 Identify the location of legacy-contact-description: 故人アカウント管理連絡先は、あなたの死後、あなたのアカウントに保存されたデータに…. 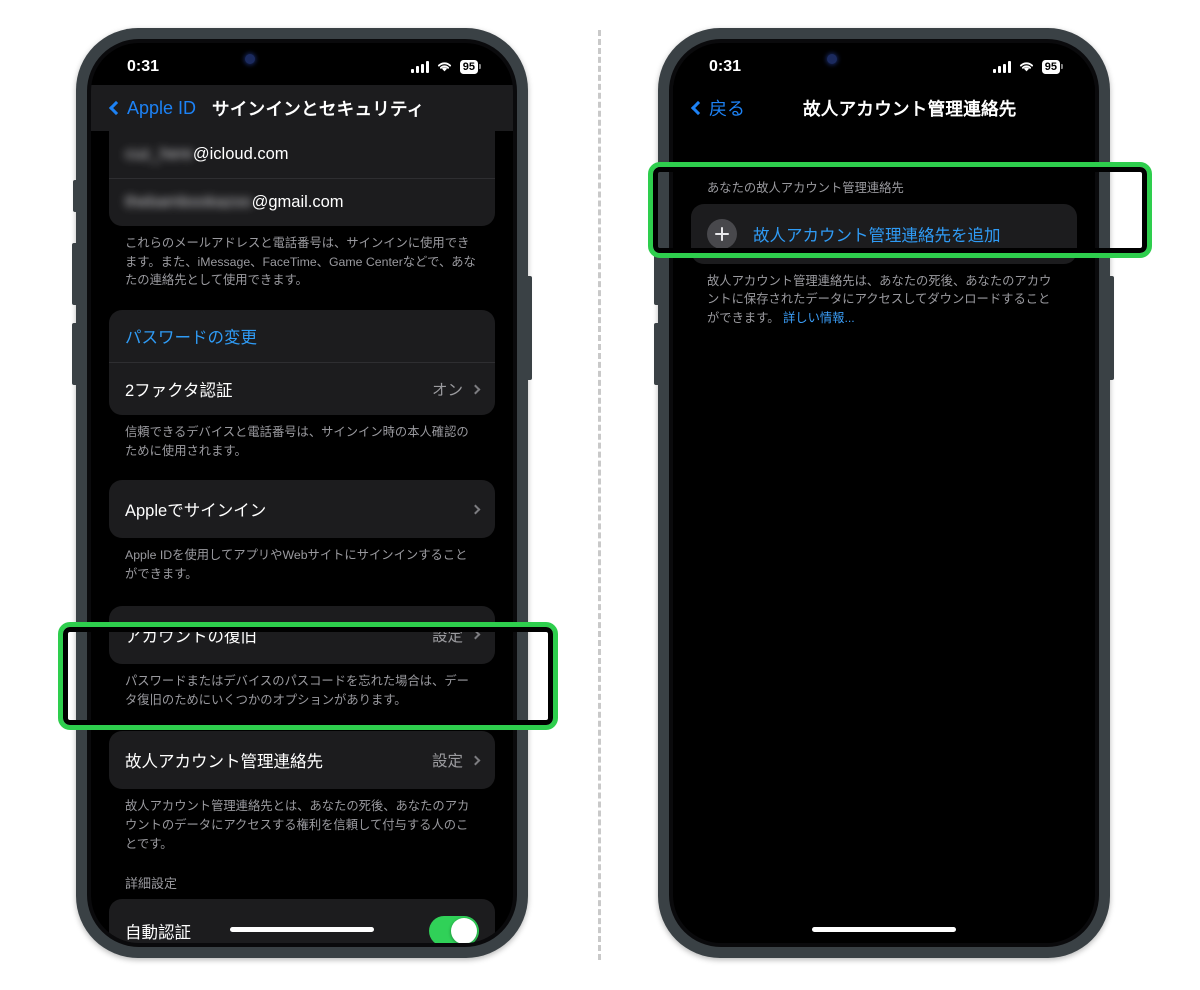
(884, 296).